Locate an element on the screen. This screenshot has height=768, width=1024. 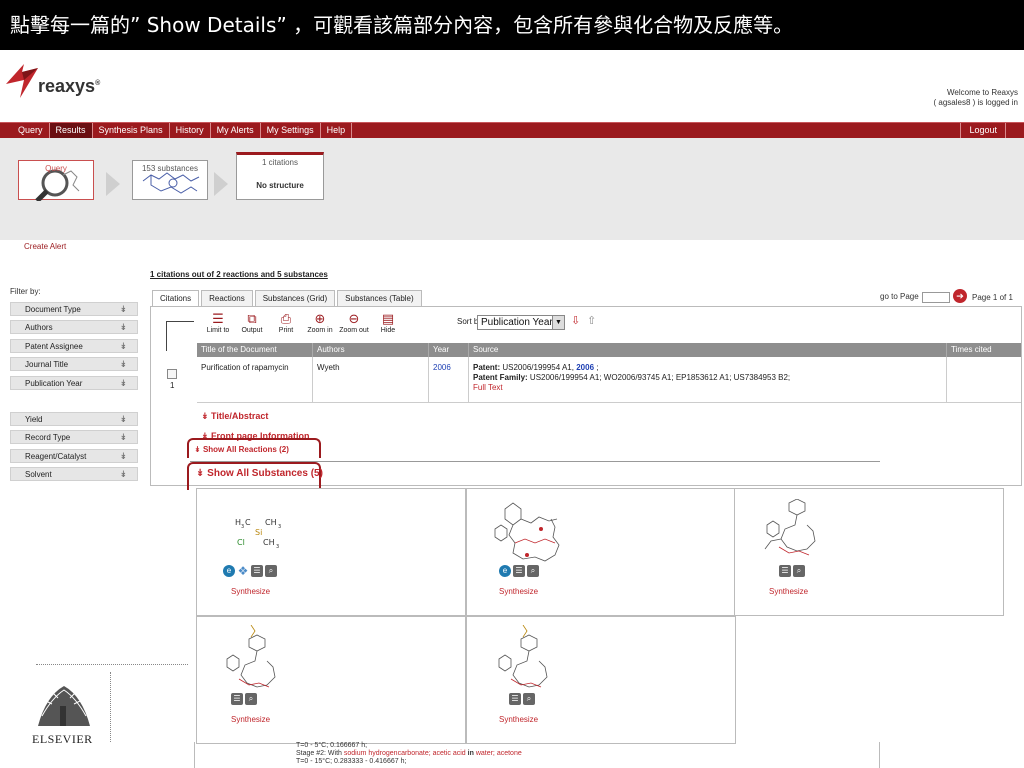
query-thumbnail-label: Query is located at coordinates (56, 168).